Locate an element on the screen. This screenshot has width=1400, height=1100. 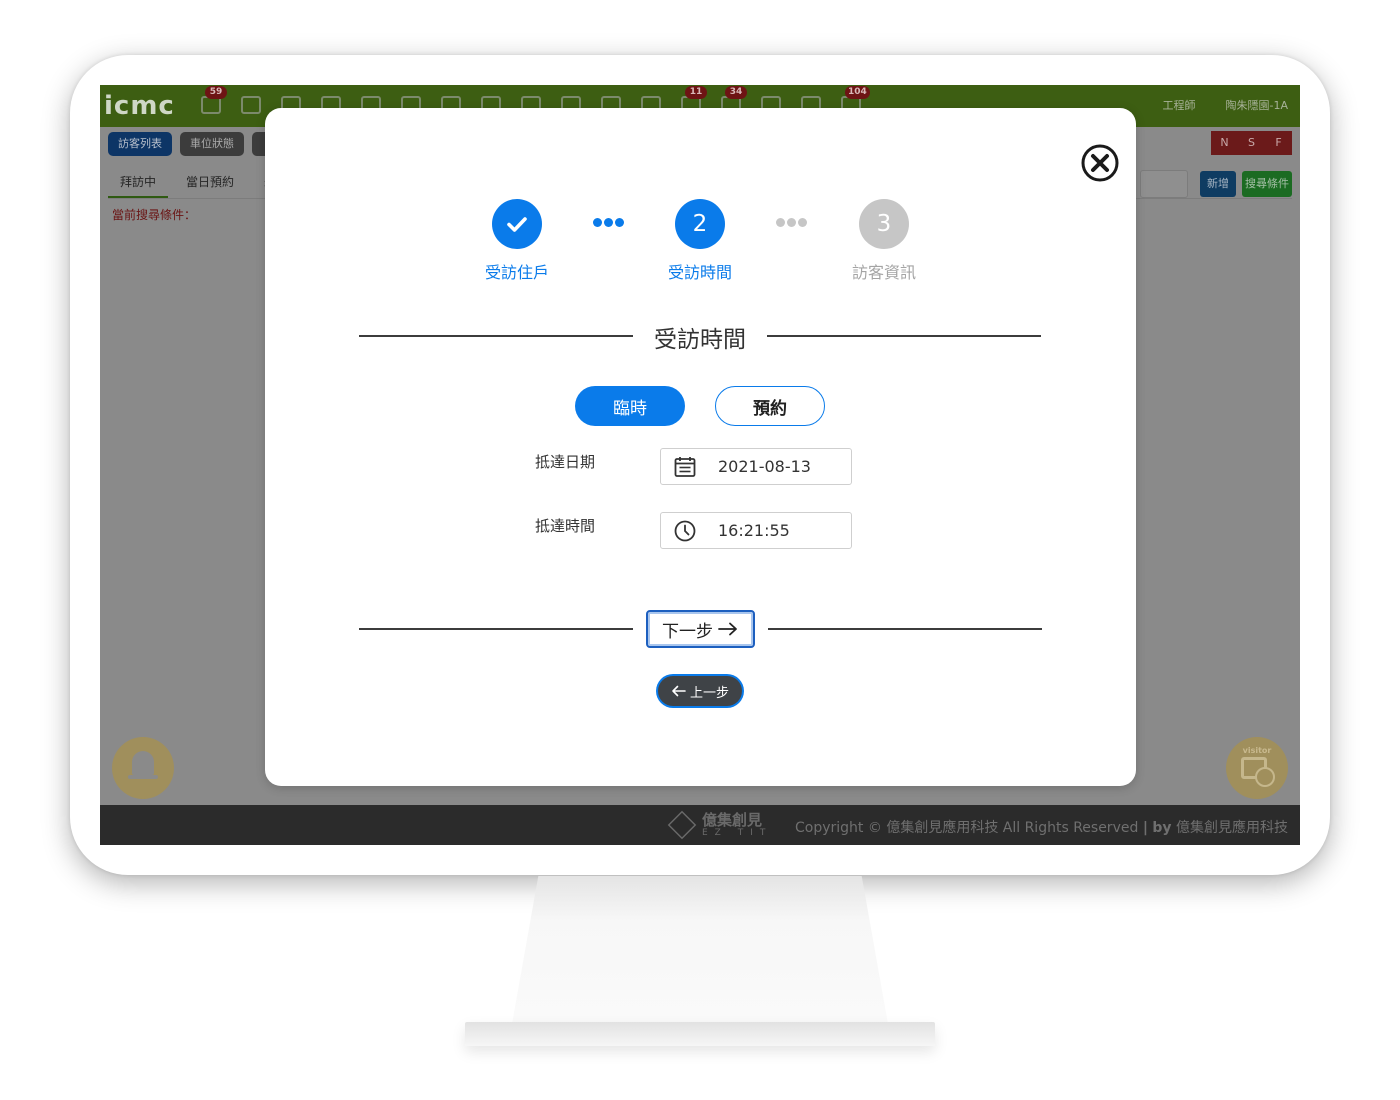
user-role: 工程師 is located at coordinates (1179, 105).